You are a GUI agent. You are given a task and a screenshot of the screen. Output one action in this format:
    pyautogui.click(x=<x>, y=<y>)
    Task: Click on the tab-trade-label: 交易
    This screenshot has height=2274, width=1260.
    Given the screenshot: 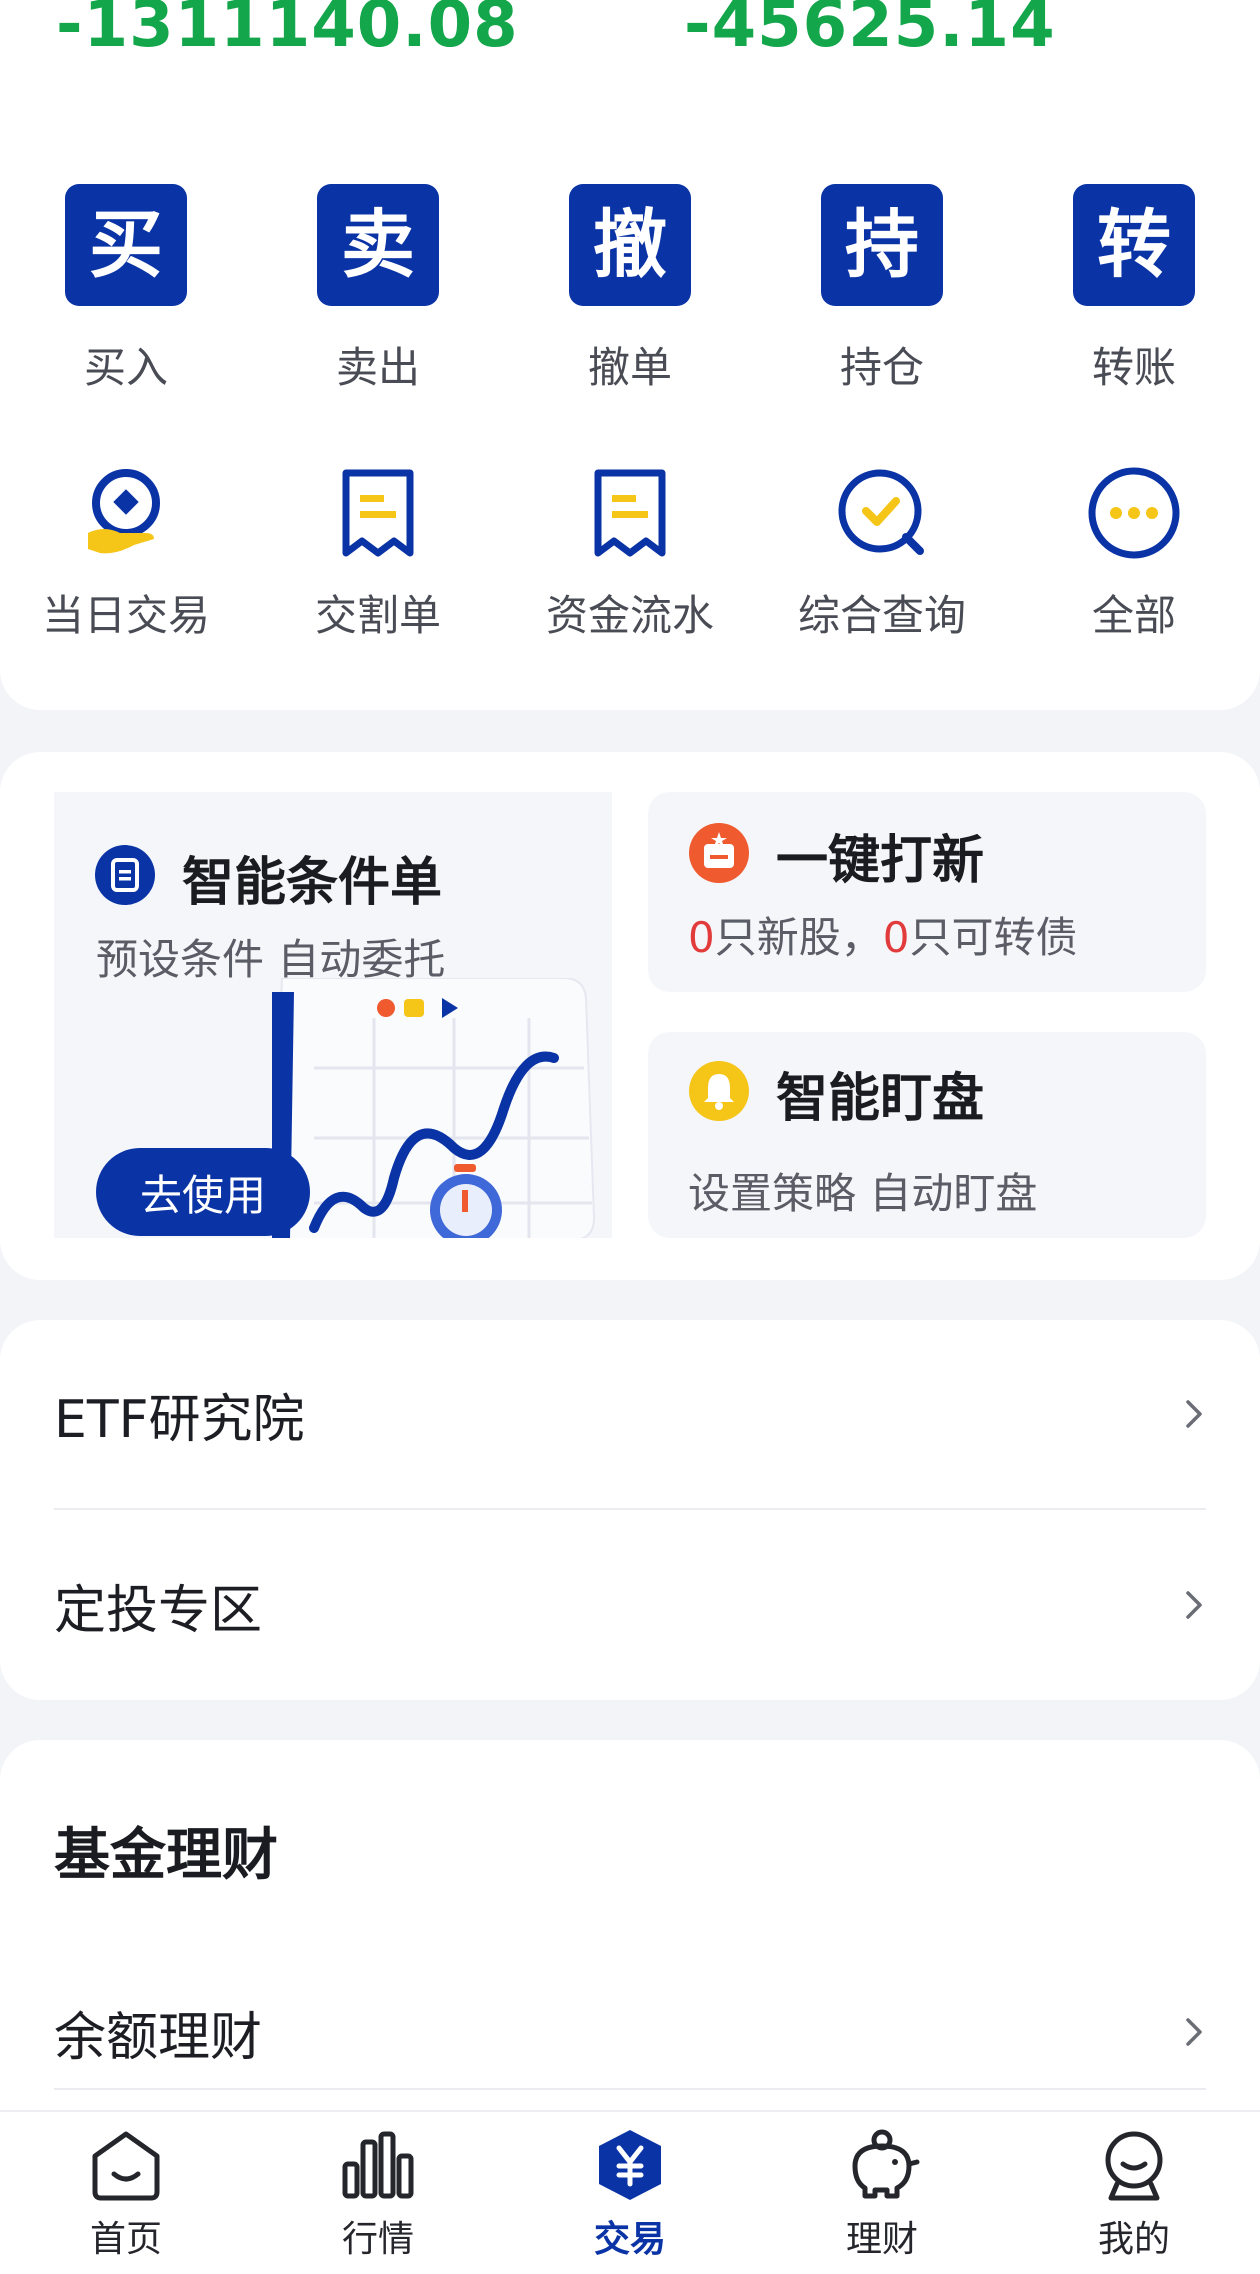 What is the action you would take?
    pyautogui.click(x=629, y=2239)
    